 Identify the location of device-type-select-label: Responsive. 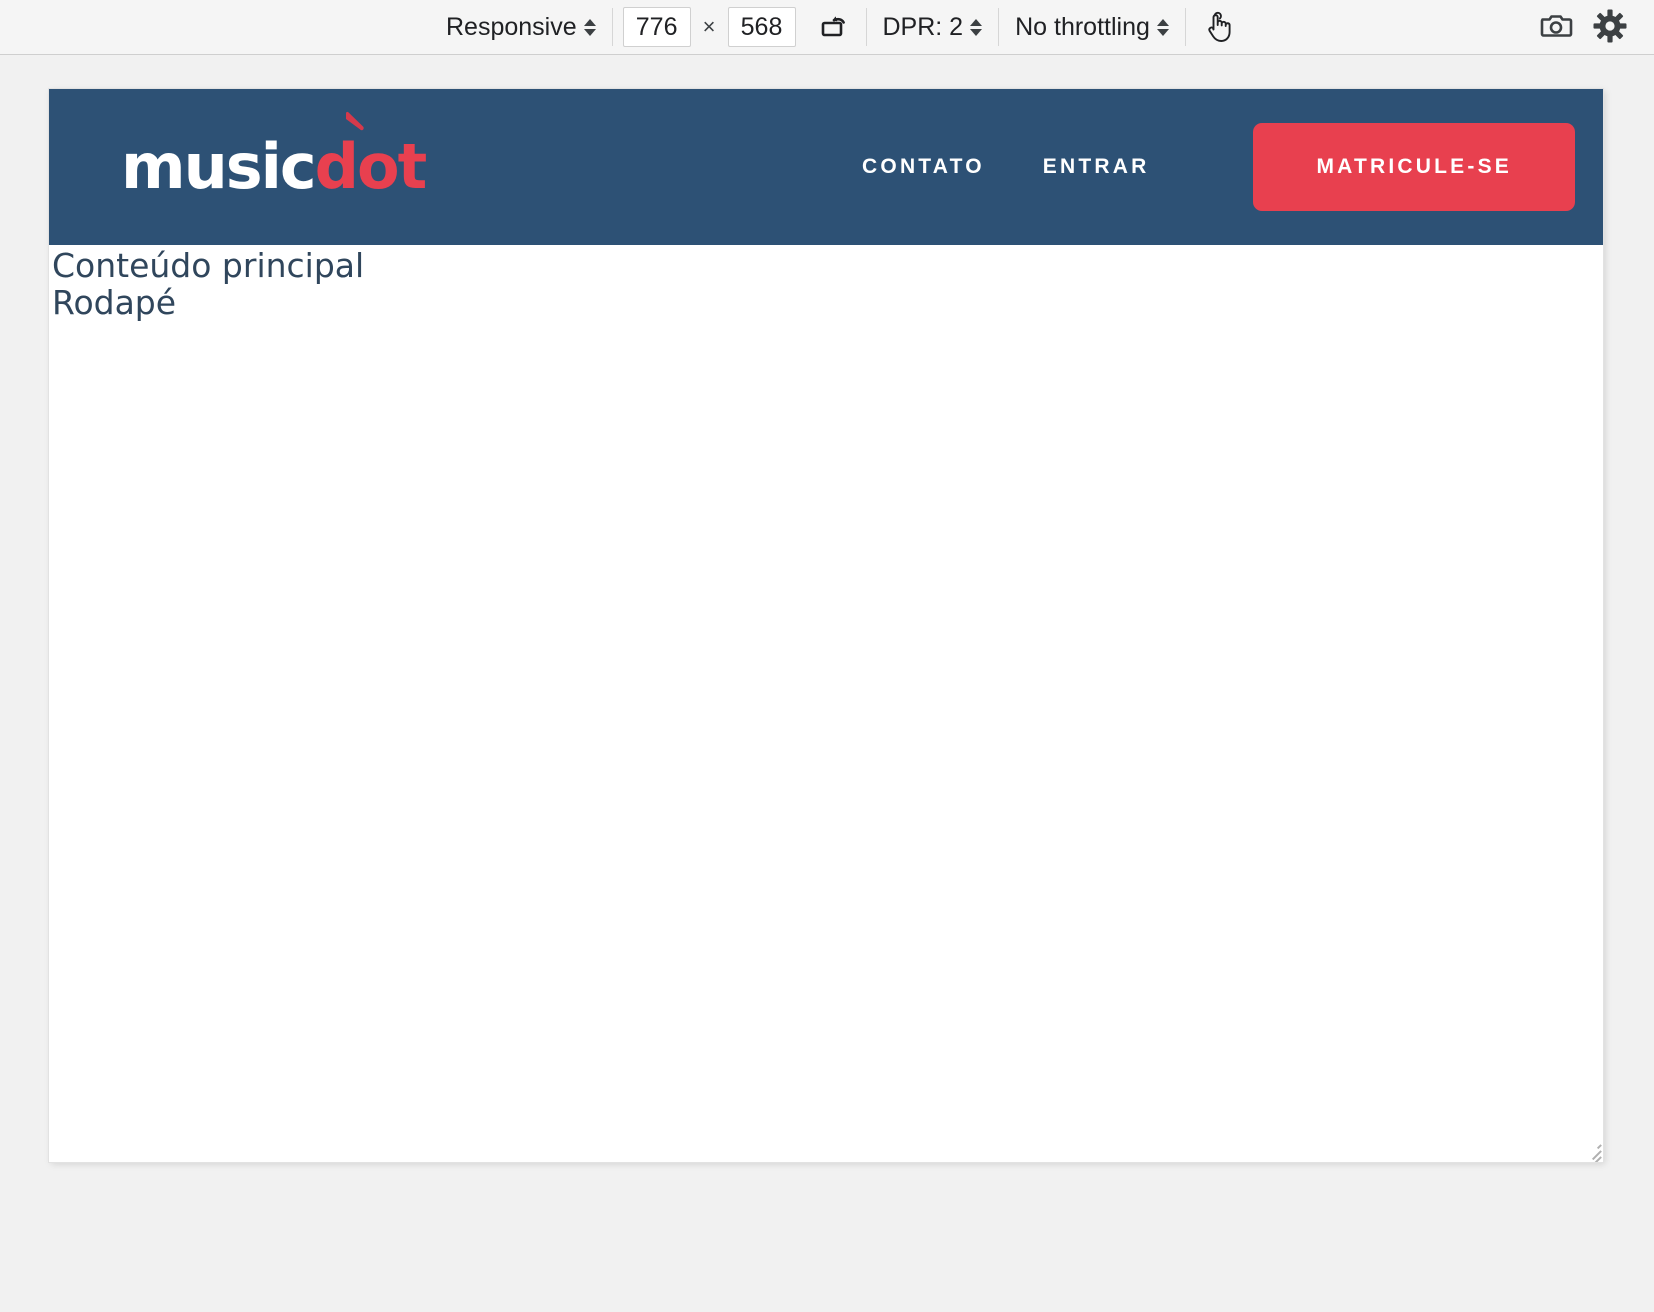
(511, 26).